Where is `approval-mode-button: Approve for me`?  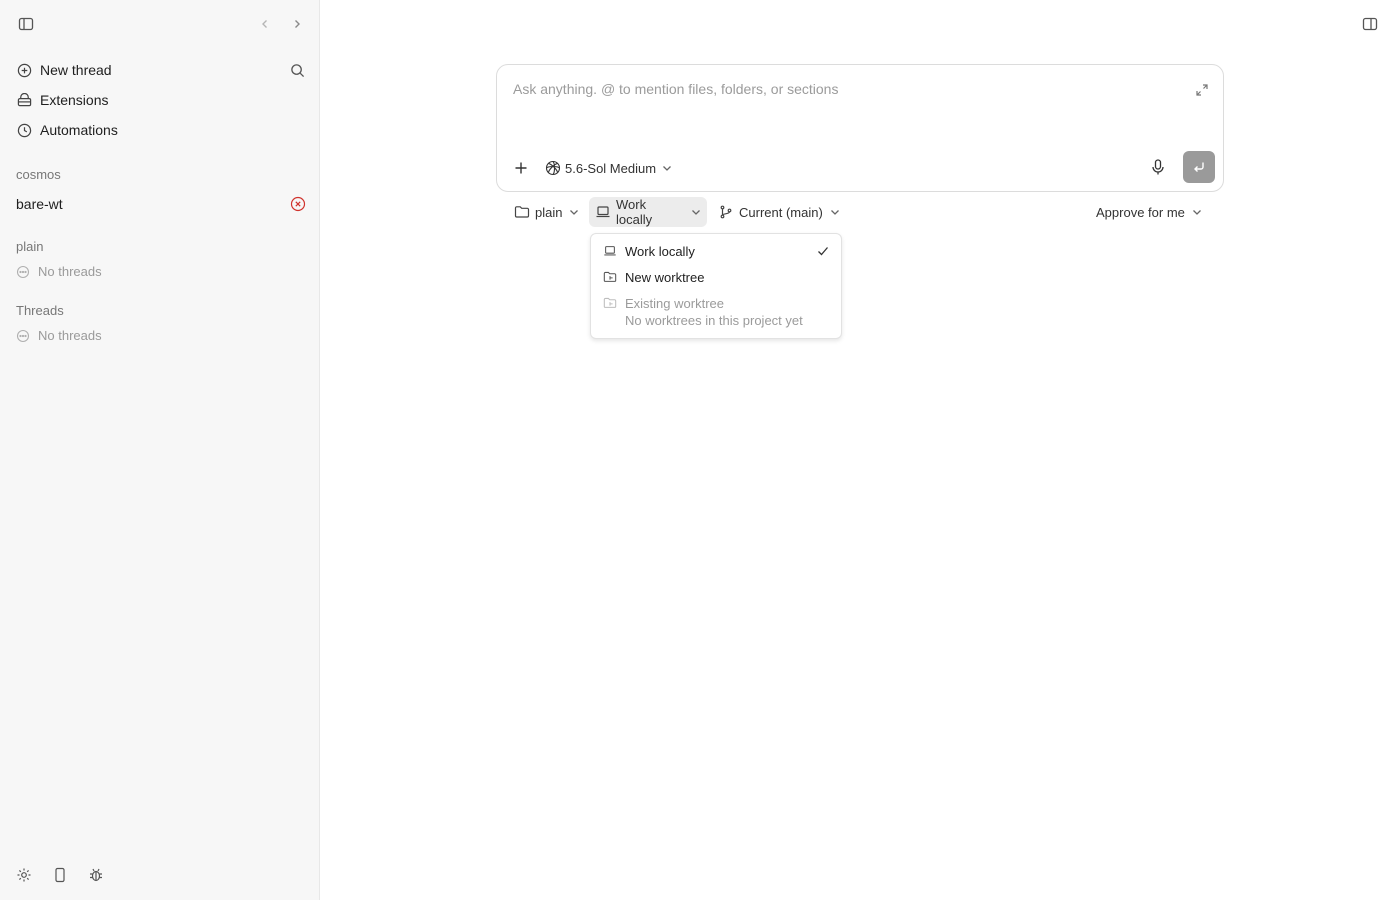 approval-mode-button: Approve for me is located at coordinates (1149, 212).